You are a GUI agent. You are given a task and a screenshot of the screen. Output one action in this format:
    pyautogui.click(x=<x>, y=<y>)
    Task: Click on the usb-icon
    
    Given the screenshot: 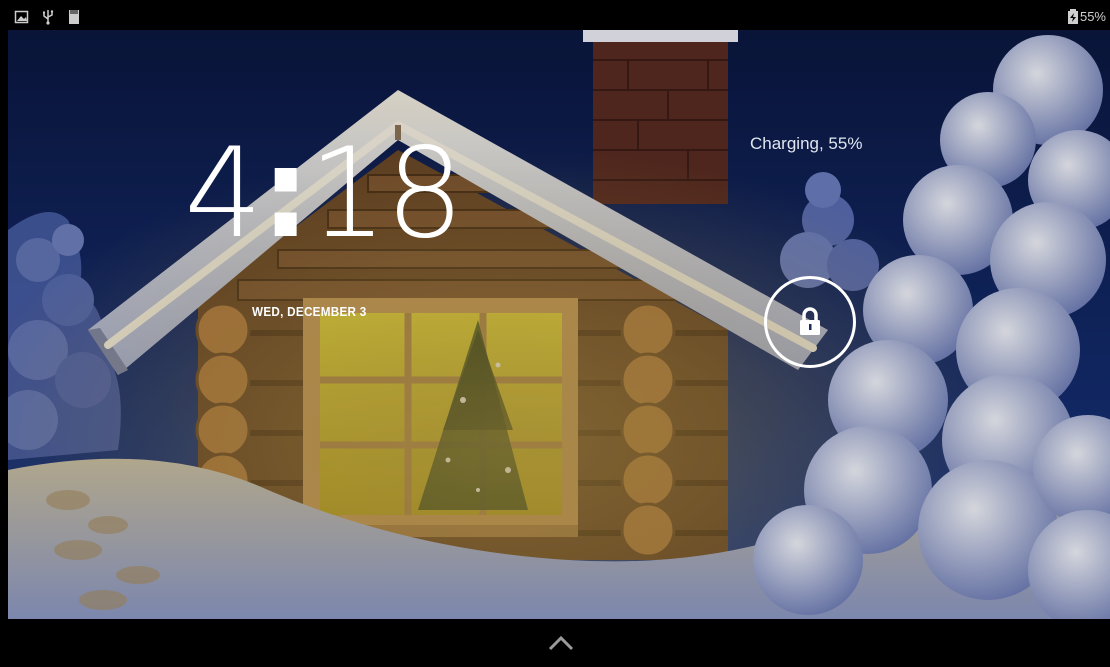 What is the action you would take?
    pyautogui.click(x=48, y=17)
    